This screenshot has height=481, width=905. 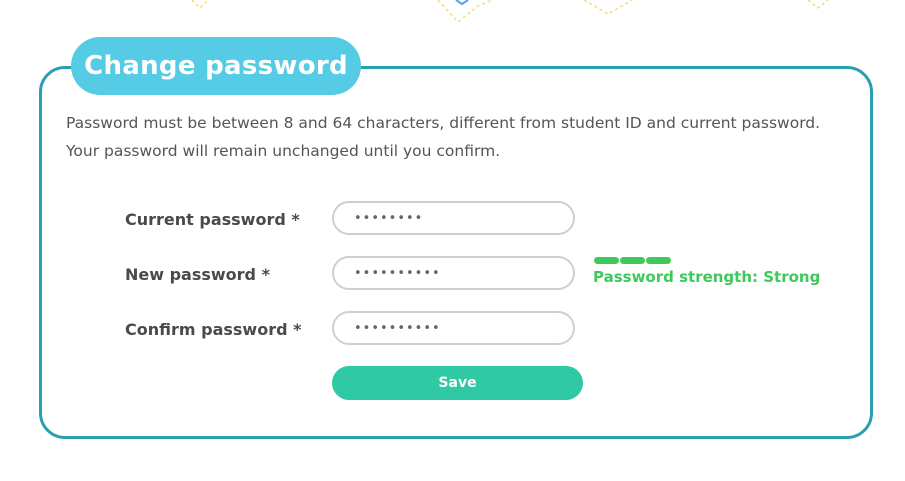 What do you see at coordinates (212, 219) in the screenshot?
I see `current-password-label: Current password *` at bounding box center [212, 219].